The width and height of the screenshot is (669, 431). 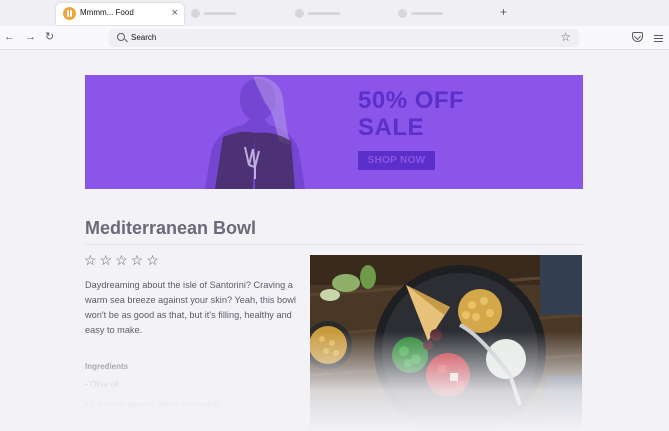 I want to click on ingredient-item: • Olive oil, so click(x=102, y=384).